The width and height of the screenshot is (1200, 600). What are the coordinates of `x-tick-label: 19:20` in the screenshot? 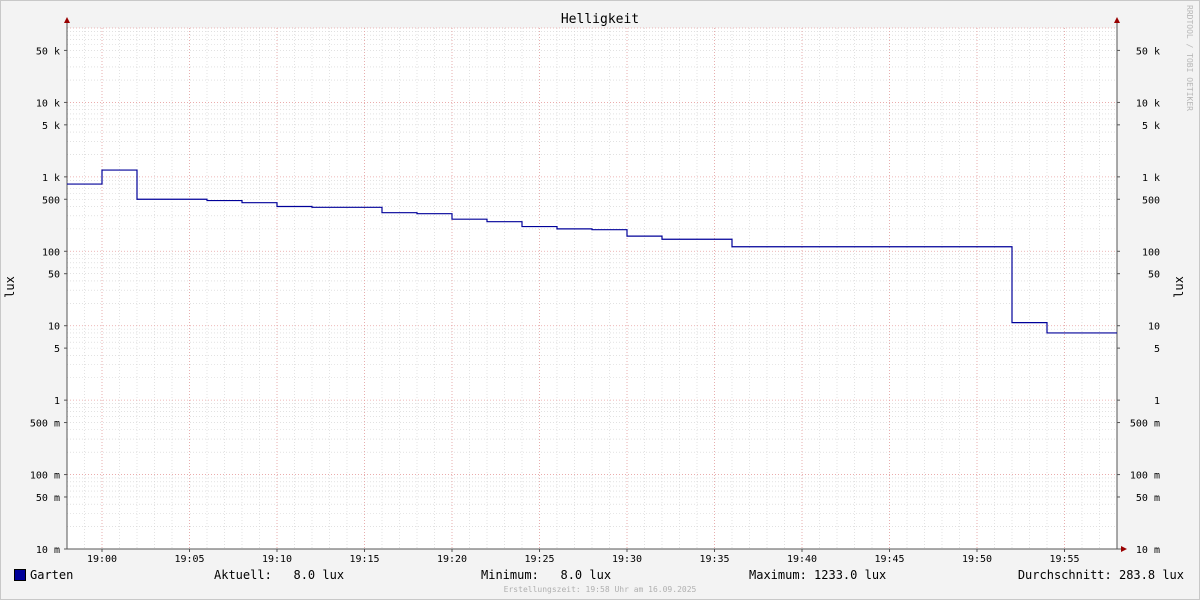 It's located at (452, 559).